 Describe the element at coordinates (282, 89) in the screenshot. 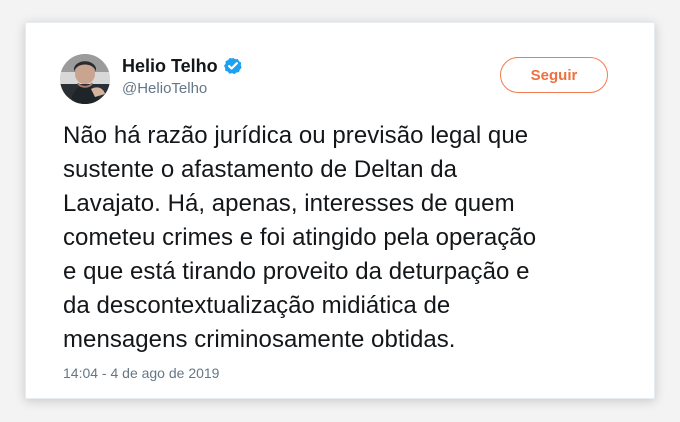

I see `author-handle: @HelioTelho` at that location.